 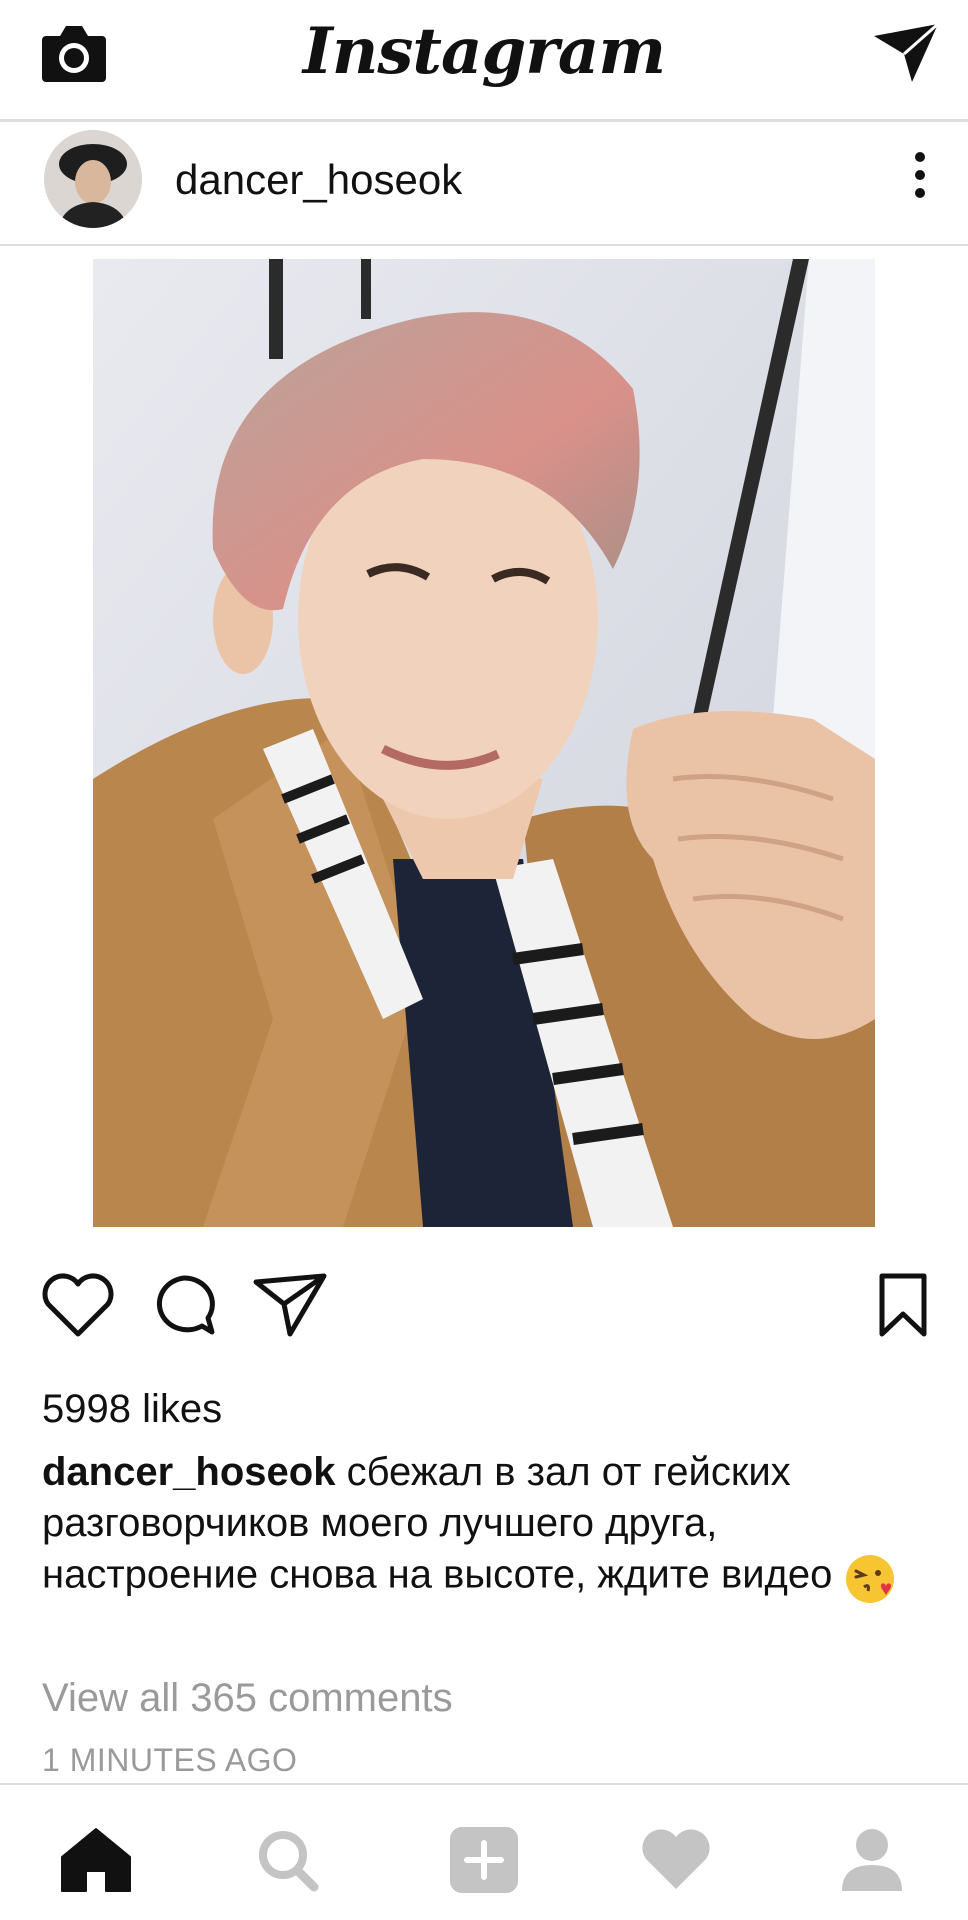 I want to click on more-vertical-icon, so click(x=920, y=175).